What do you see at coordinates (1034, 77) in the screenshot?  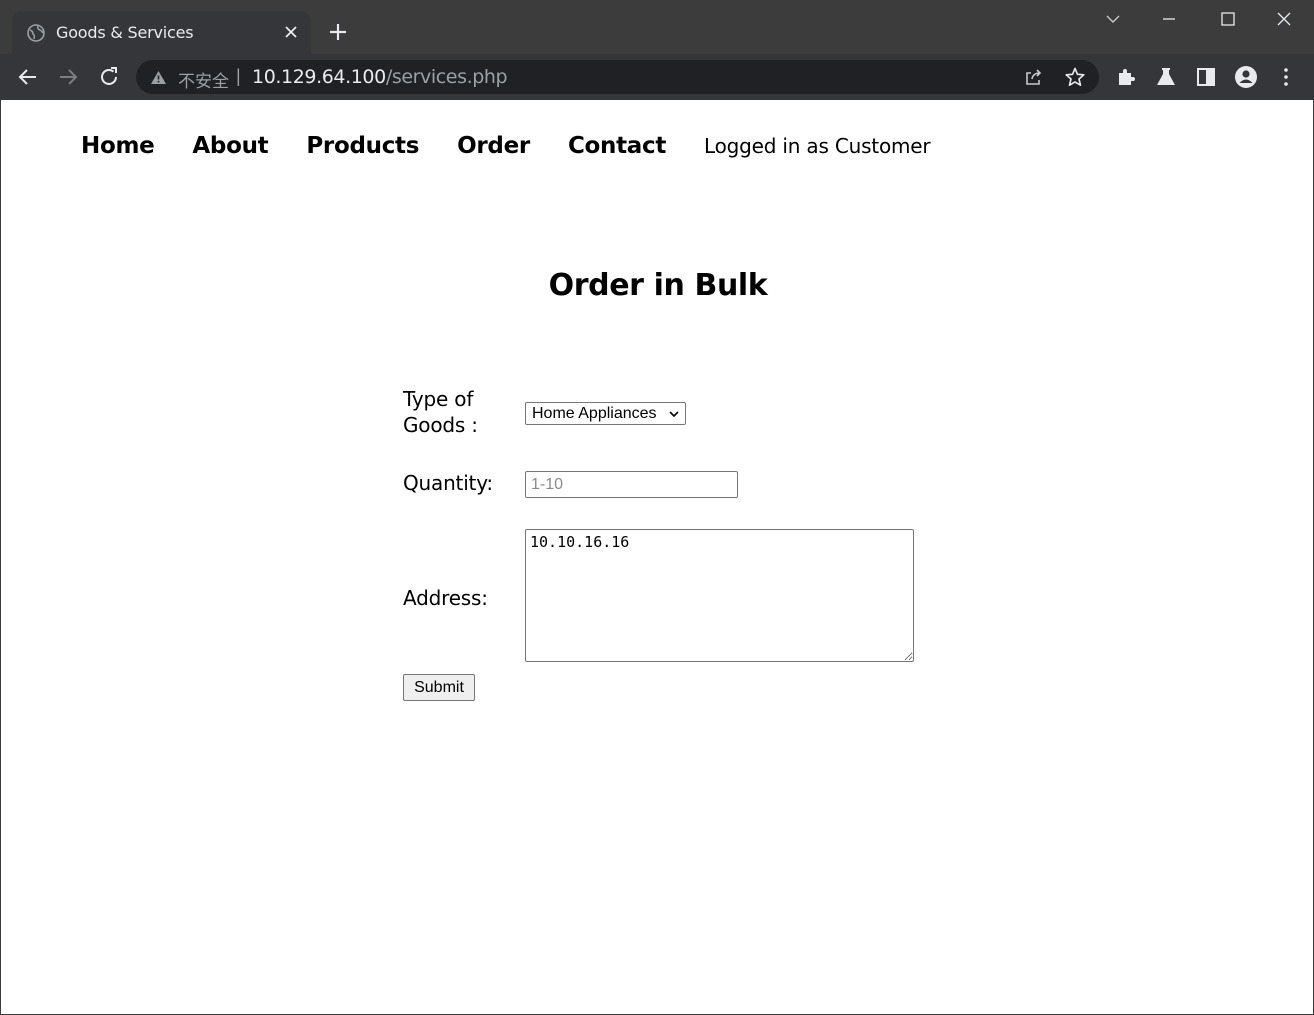 I see `share-icon` at bounding box center [1034, 77].